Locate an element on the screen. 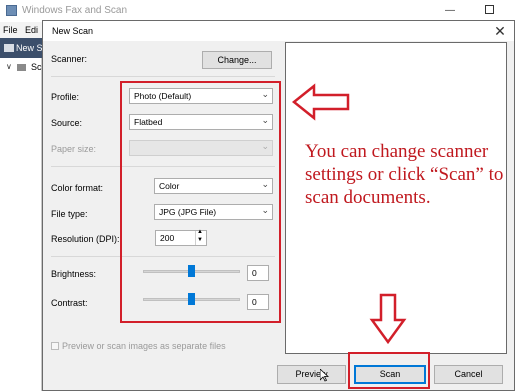 This screenshot has width=515, height=391. dialog-titlebar is located at coordinates (278, 31).